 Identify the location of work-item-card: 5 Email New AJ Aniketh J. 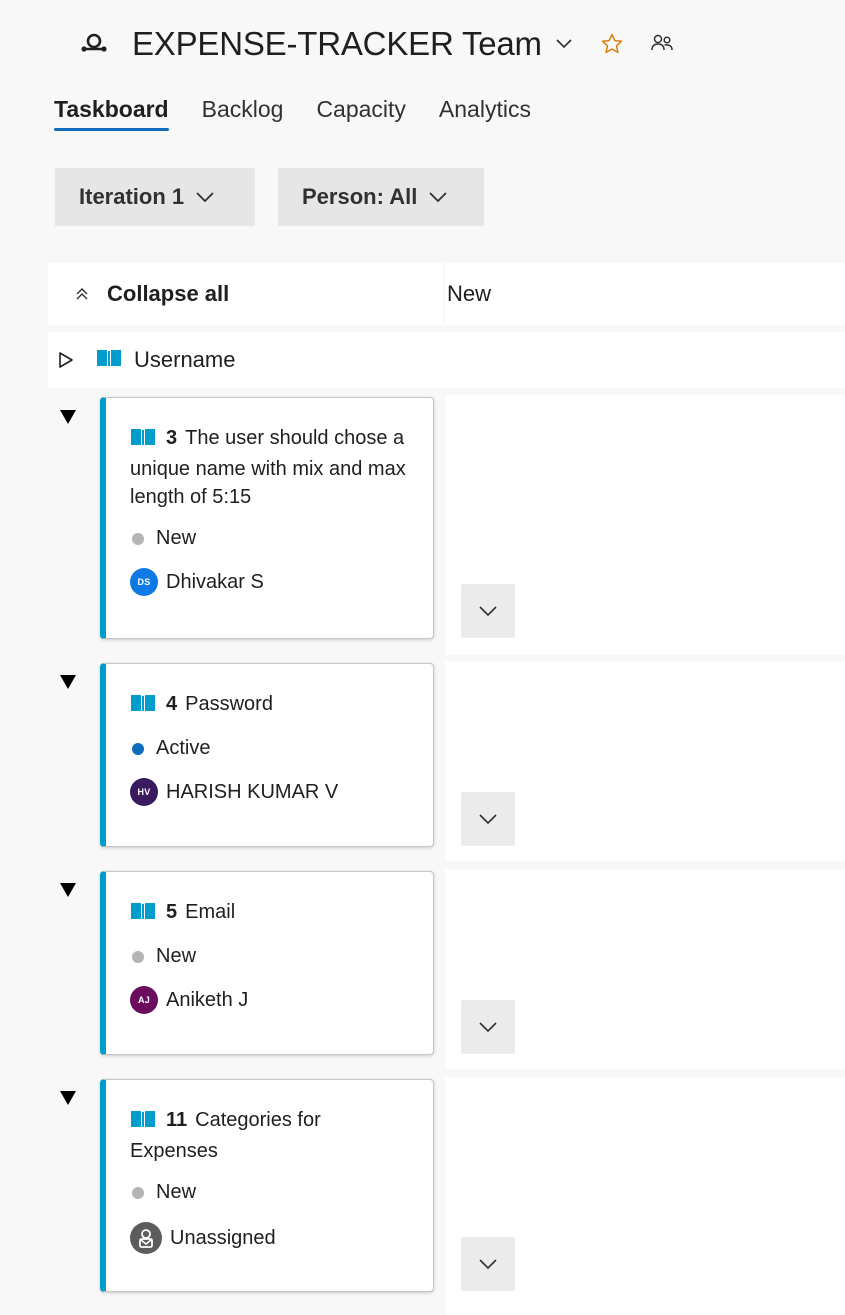
(267, 963).